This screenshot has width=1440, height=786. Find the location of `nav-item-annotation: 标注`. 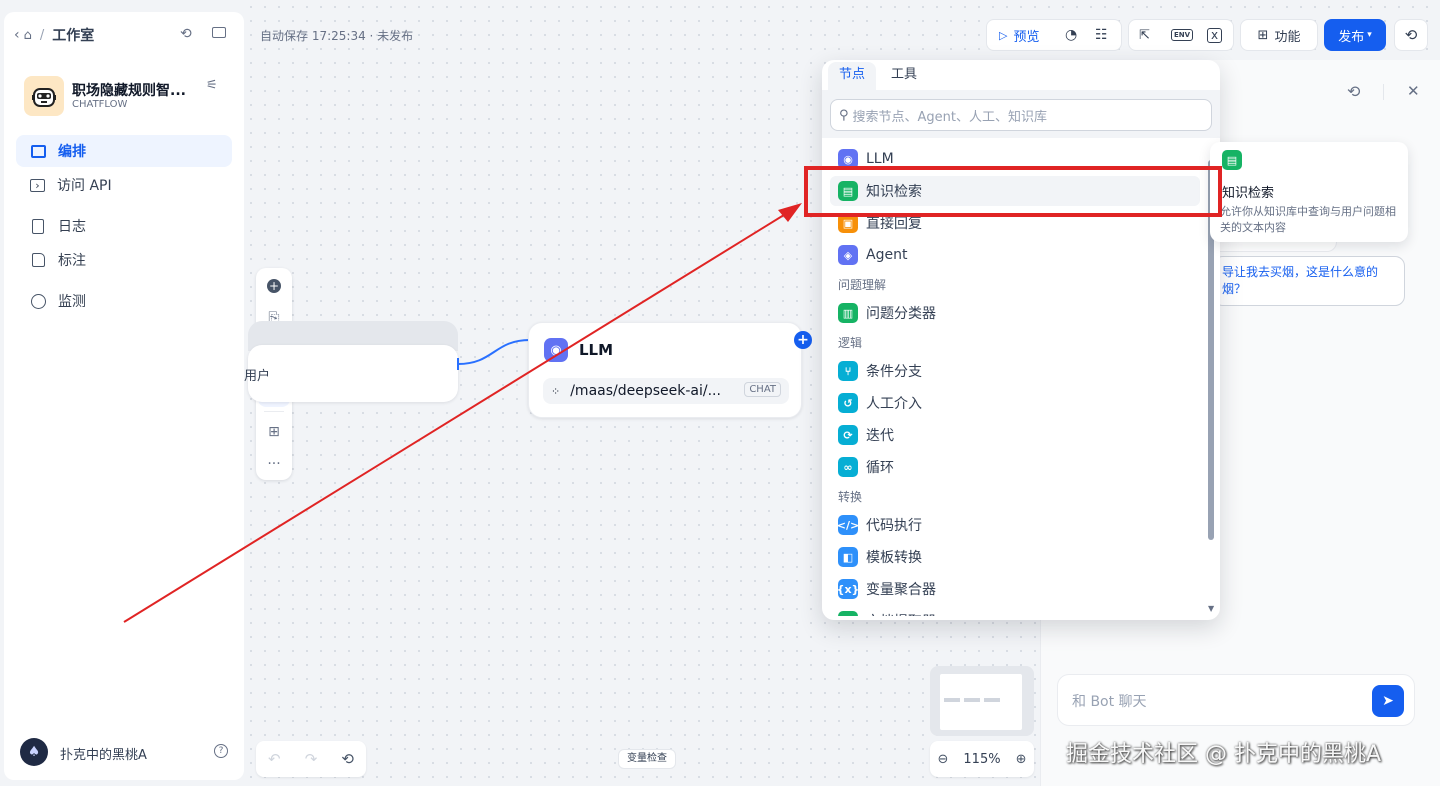

nav-item-annotation: 标注 is located at coordinates (124, 260).